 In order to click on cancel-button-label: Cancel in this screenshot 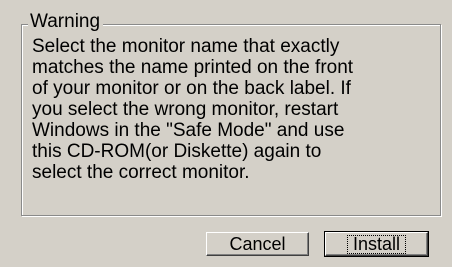, I will do `click(257, 244)`.